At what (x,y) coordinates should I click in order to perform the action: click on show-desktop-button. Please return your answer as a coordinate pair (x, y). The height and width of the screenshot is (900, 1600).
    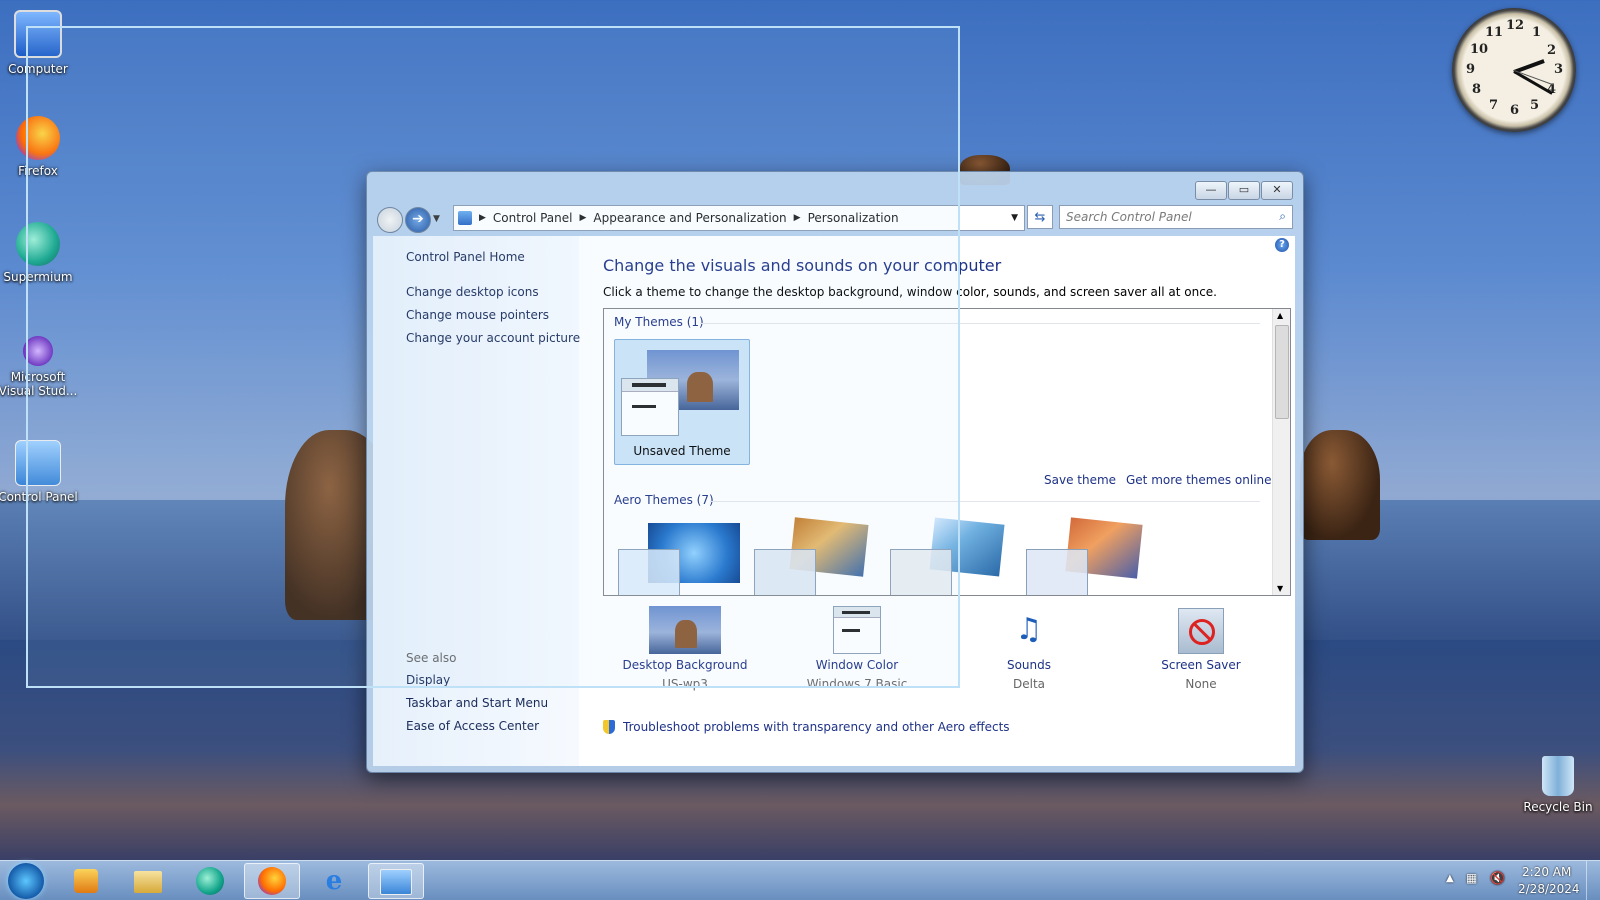
    Looking at the image, I should click on (1593, 880).